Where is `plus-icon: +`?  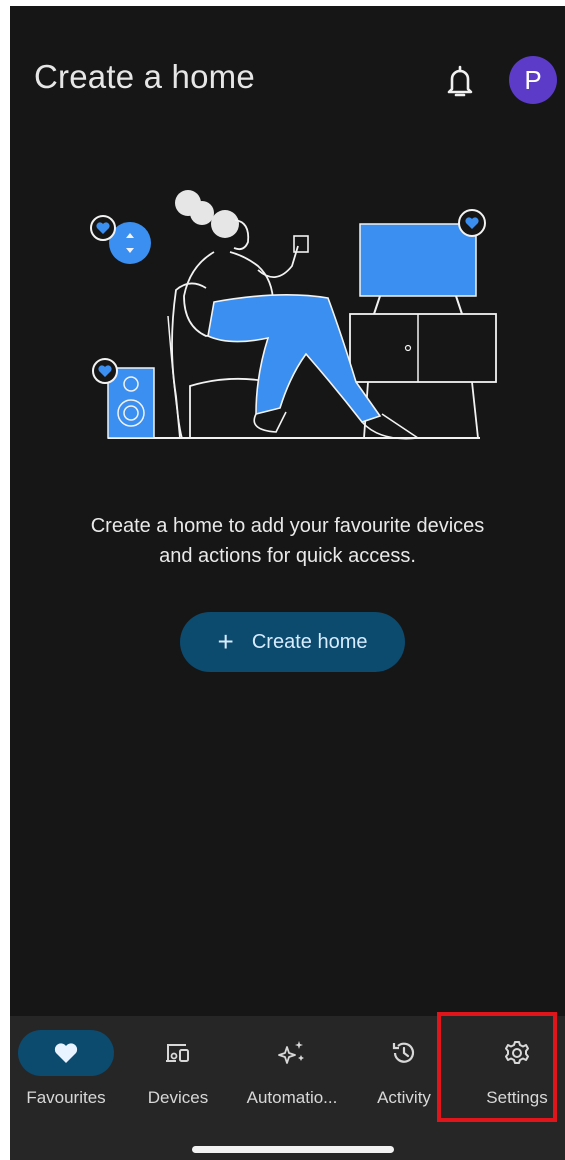 plus-icon: + is located at coordinates (225, 641).